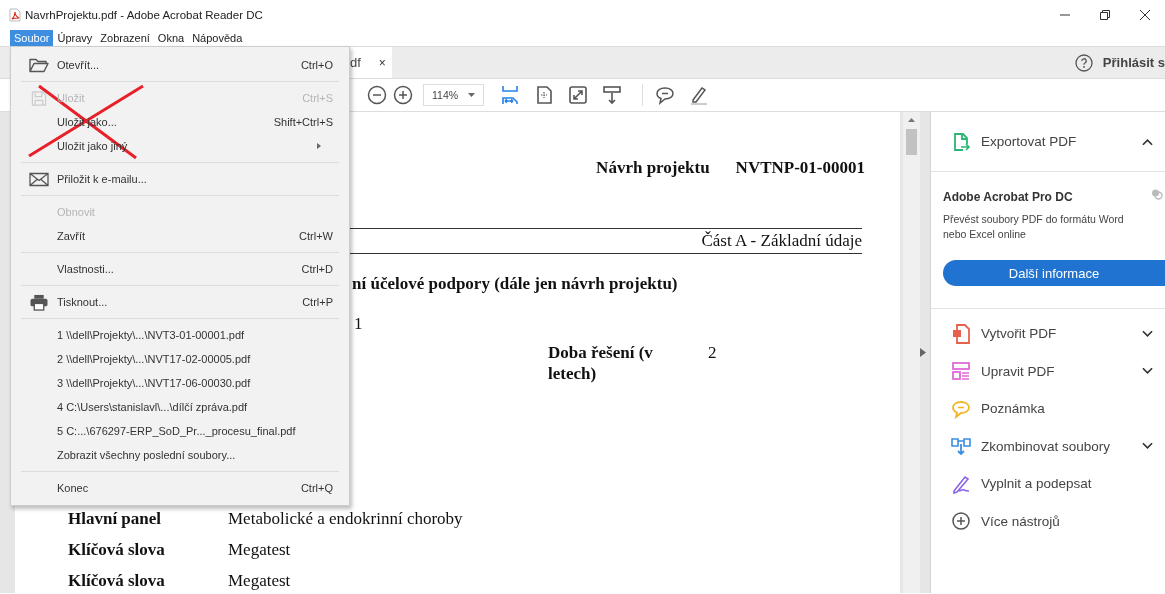 This screenshot has height=594, width=1165. I want to click on tab-close-button: ×, so click(382, 62).